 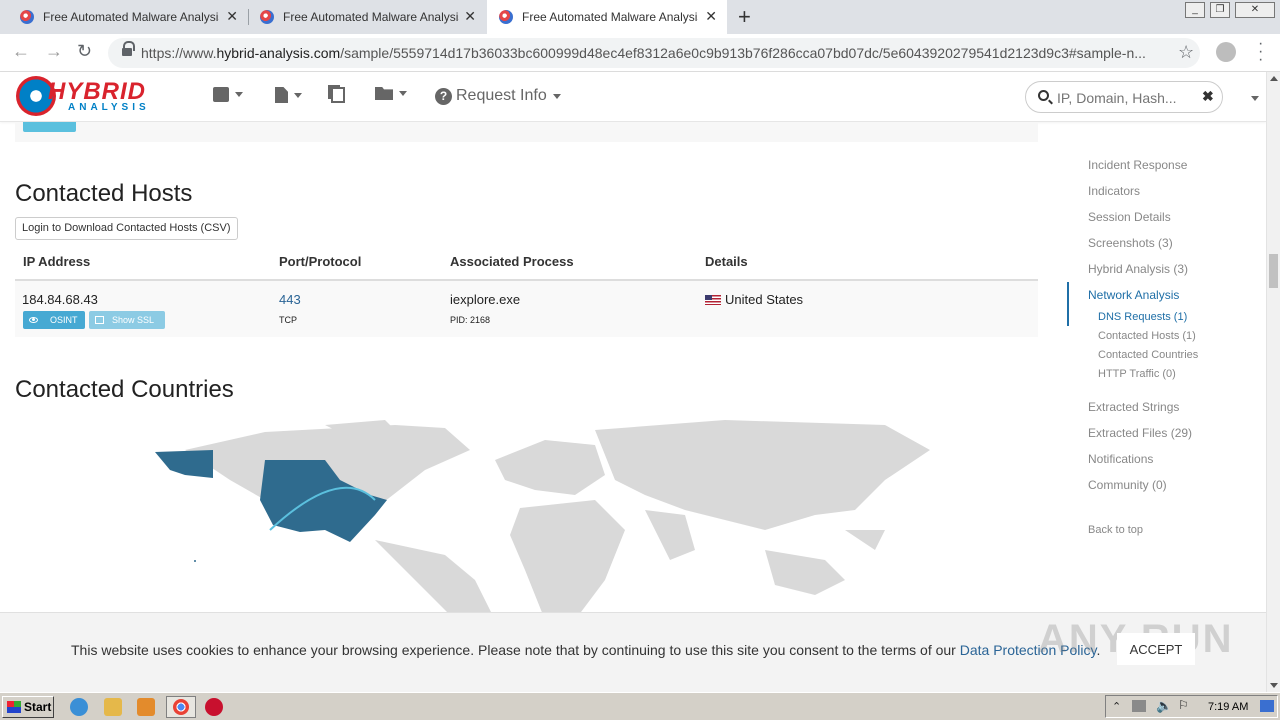 What do you see at coordinates (57, 261) in the screenshot?
I see `column-header-ip: IP Address` at bounding box center [57, 261].